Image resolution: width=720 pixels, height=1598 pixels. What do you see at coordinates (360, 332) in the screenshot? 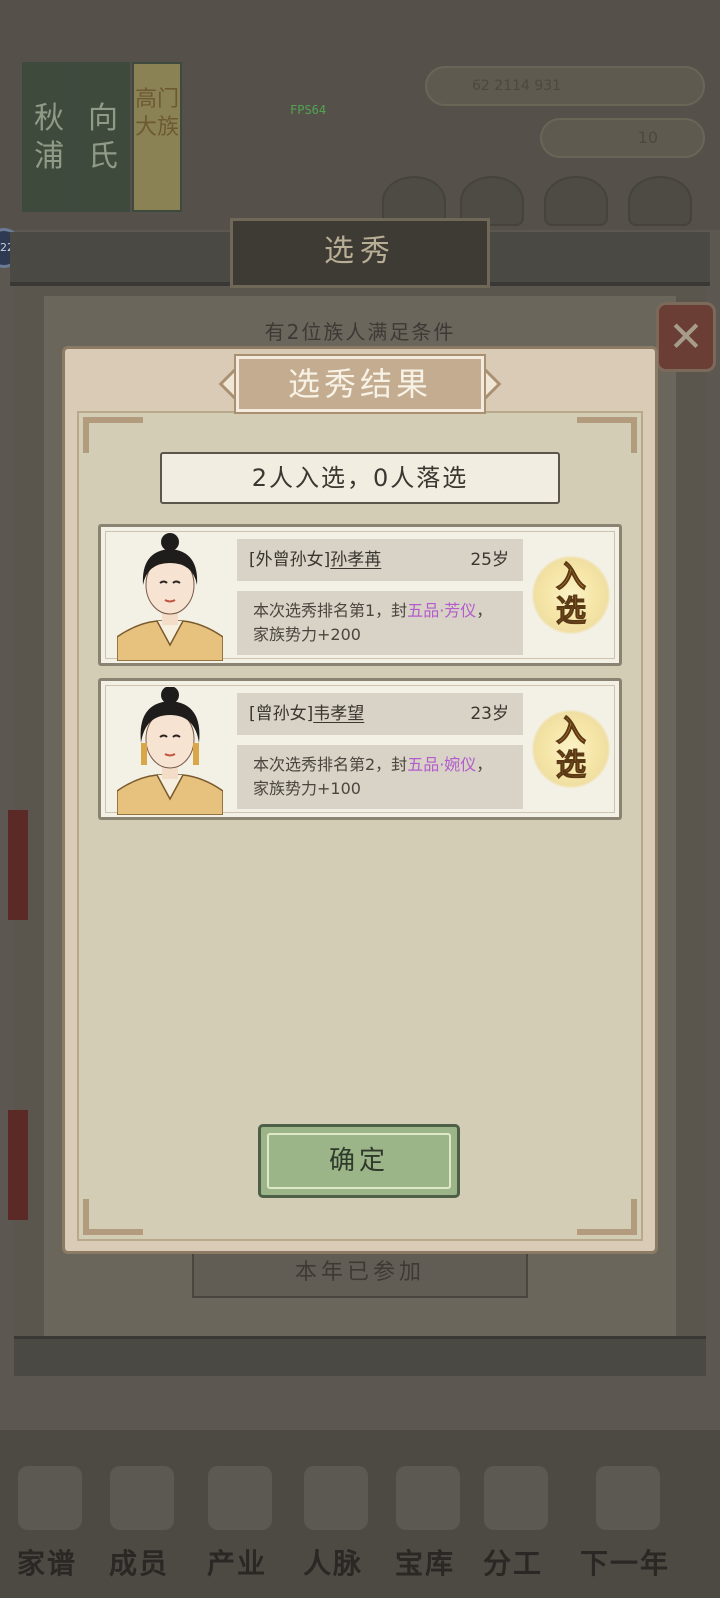
I see `condition-text: 有2位族人满足条件` at bounding box center [360, 332].